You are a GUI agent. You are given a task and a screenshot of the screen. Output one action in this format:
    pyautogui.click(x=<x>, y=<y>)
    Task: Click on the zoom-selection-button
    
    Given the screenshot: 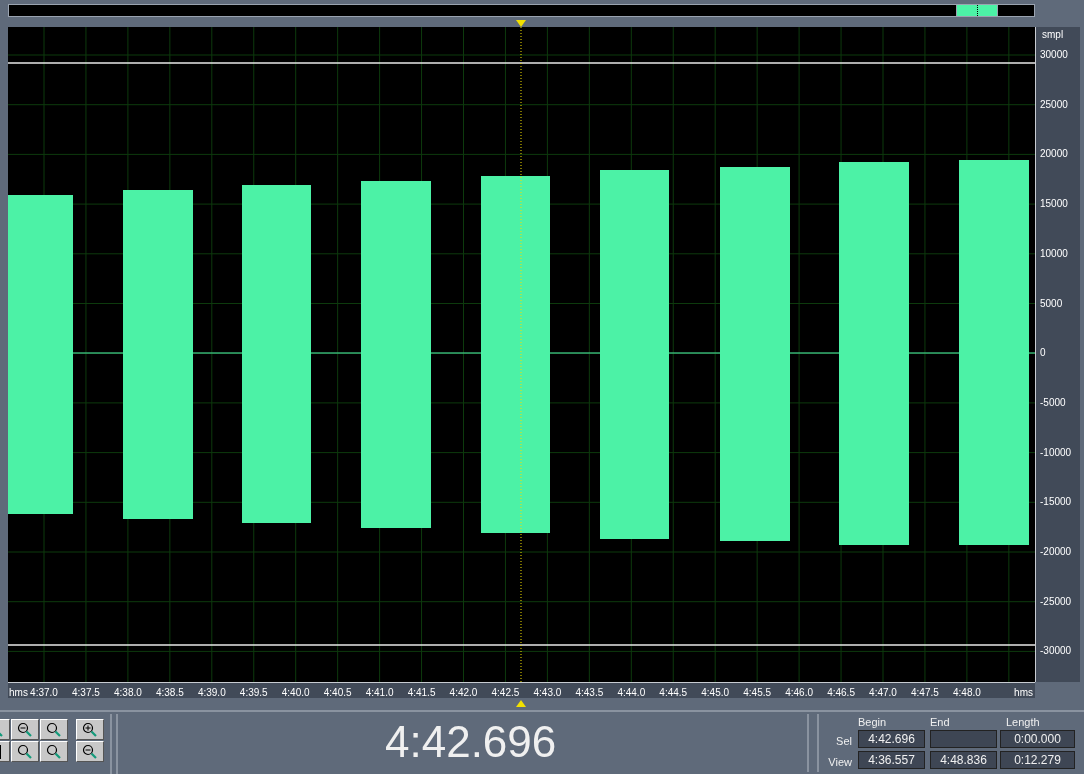 What is the action you would take?
    pyautogui.click(x=25, y=751)
    